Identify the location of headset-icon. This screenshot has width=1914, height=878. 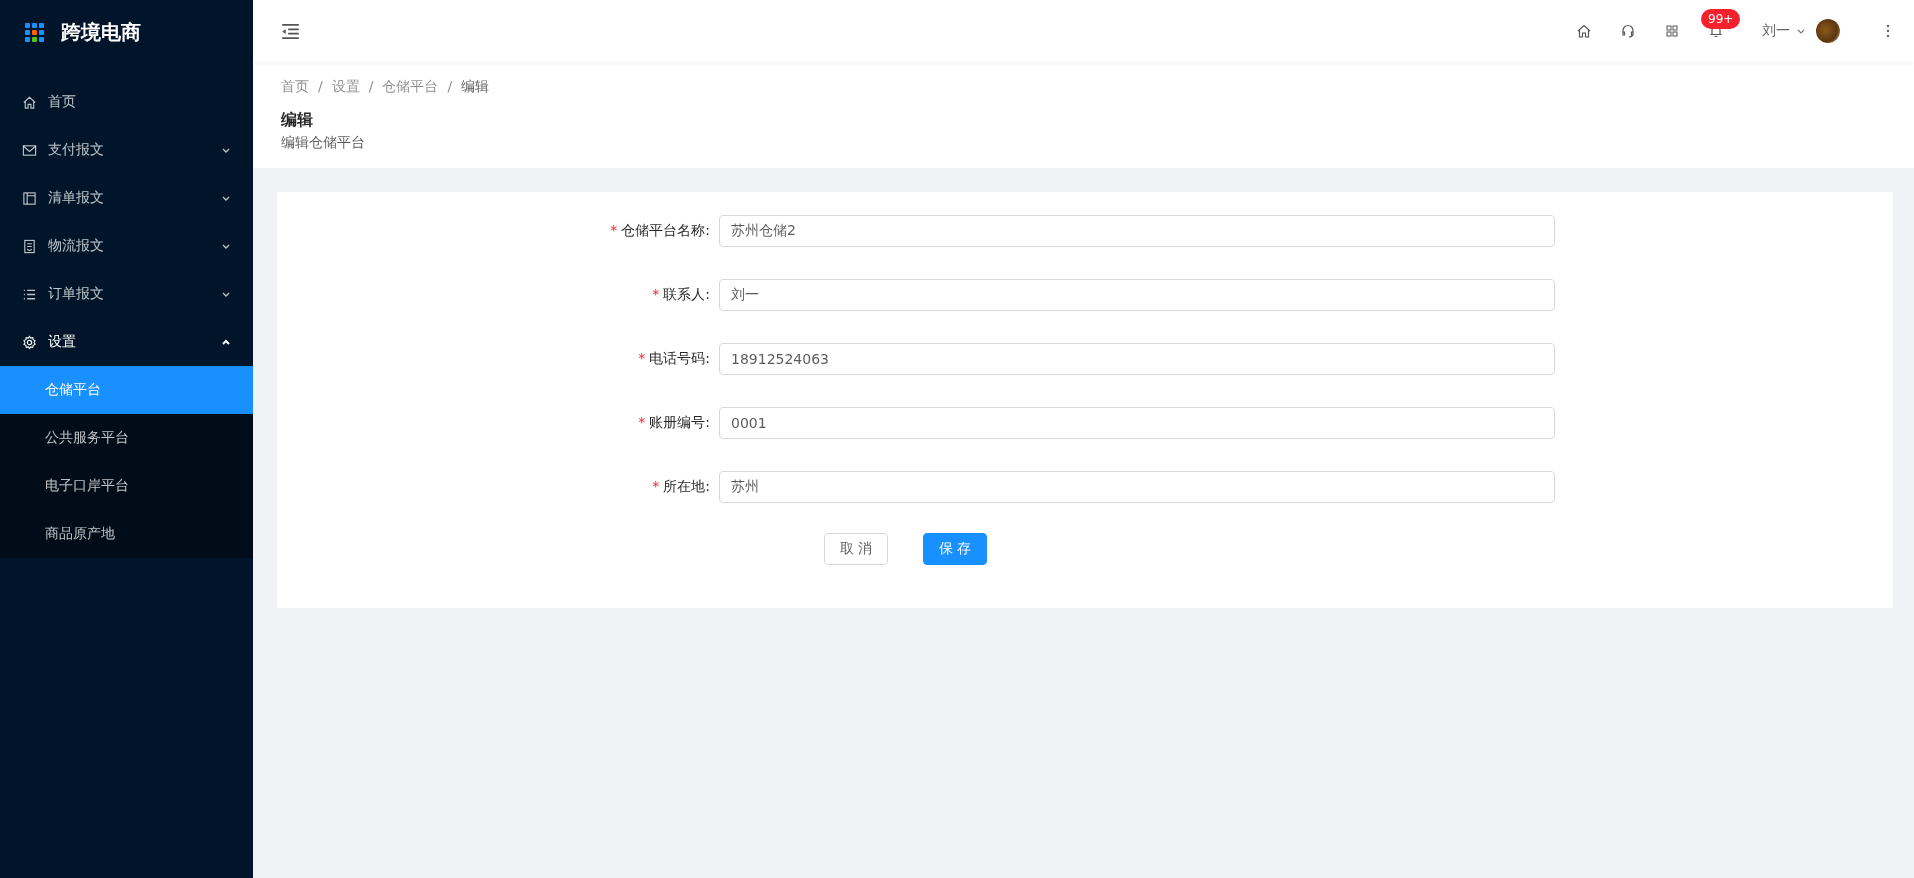
(1628, 31).